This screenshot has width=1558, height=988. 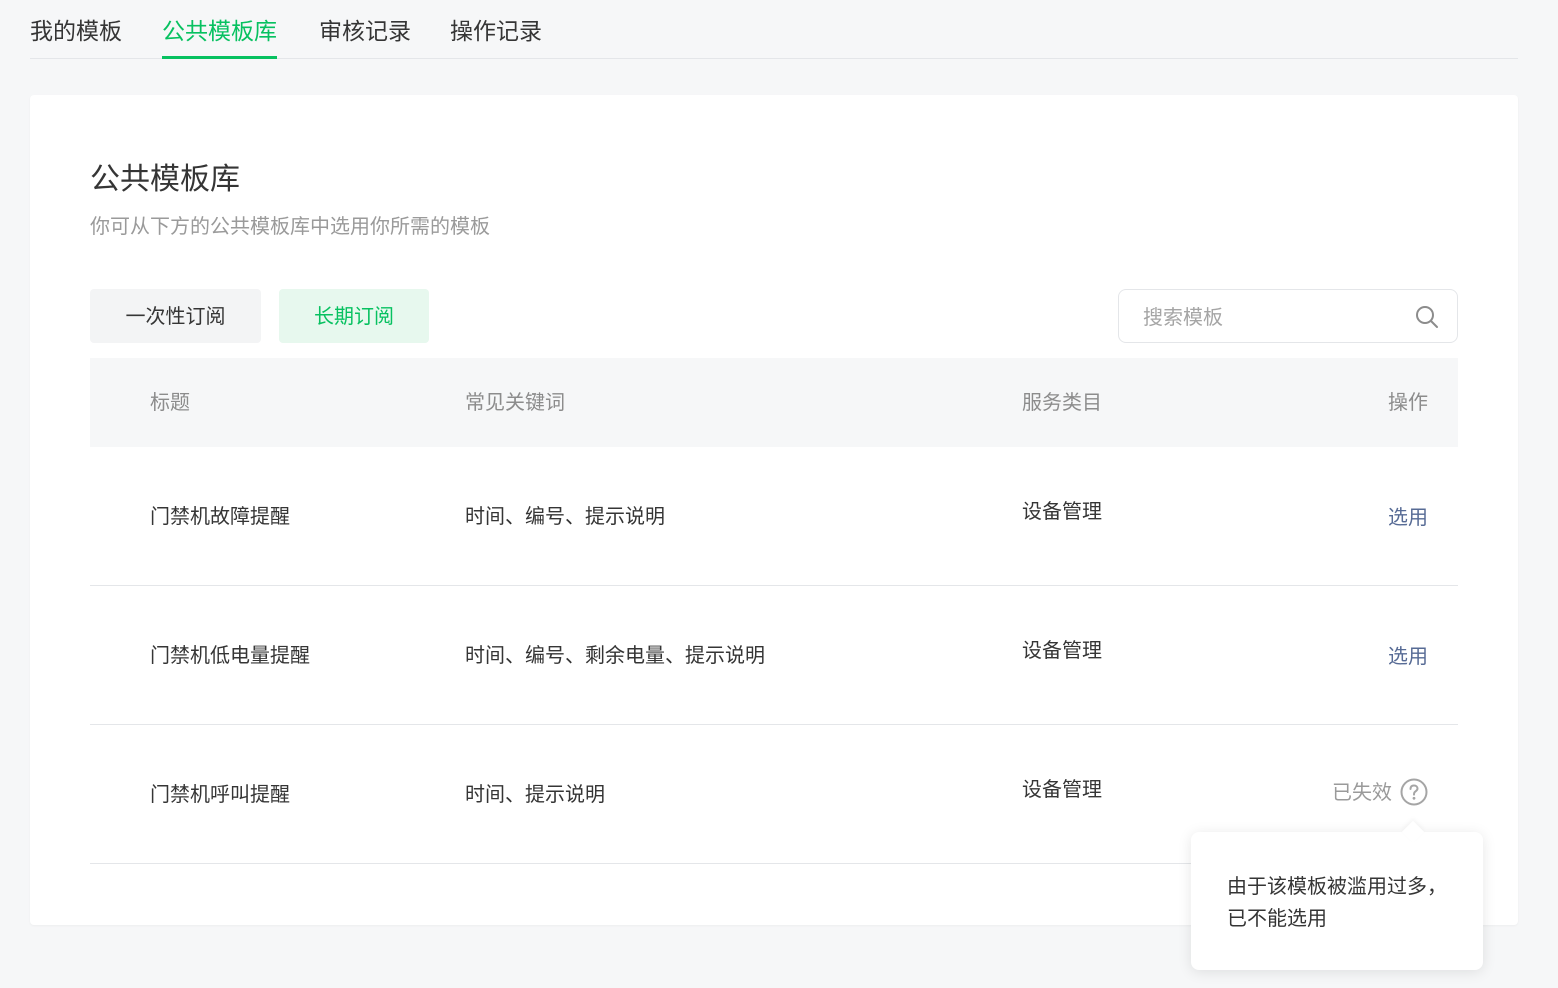 I want to click on search-icon, so click(x=1427, y=317).